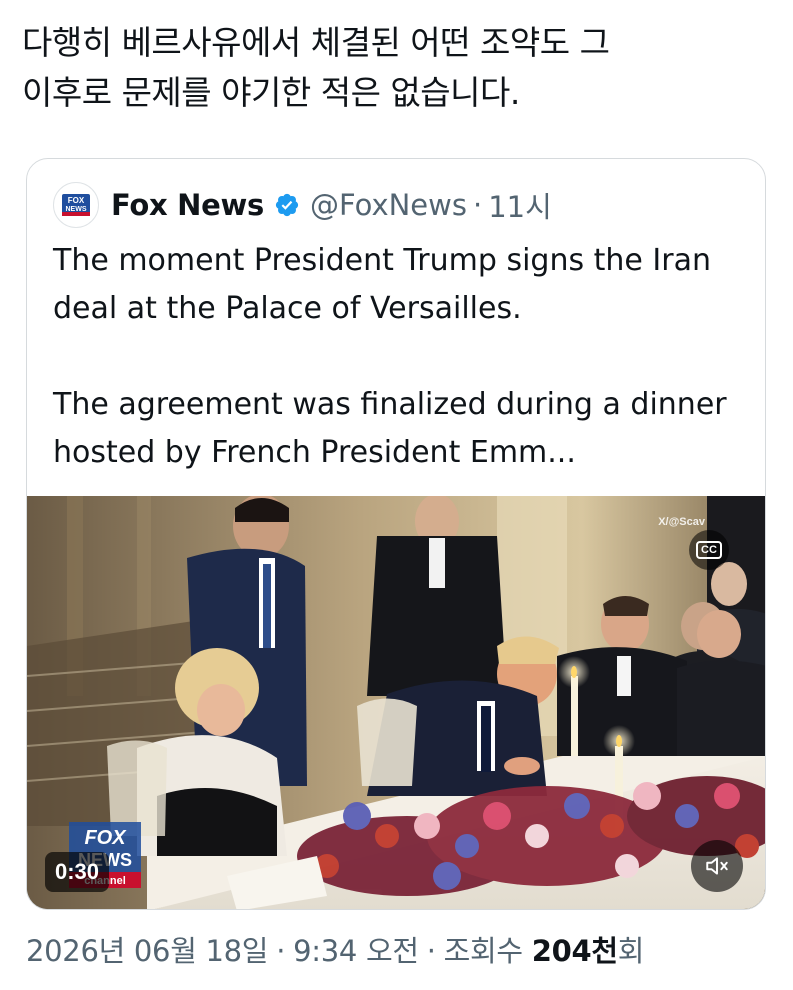  Describe the element at coordinates (187, 205) in the screenshot. I see `author-name: Fox News` at that location.